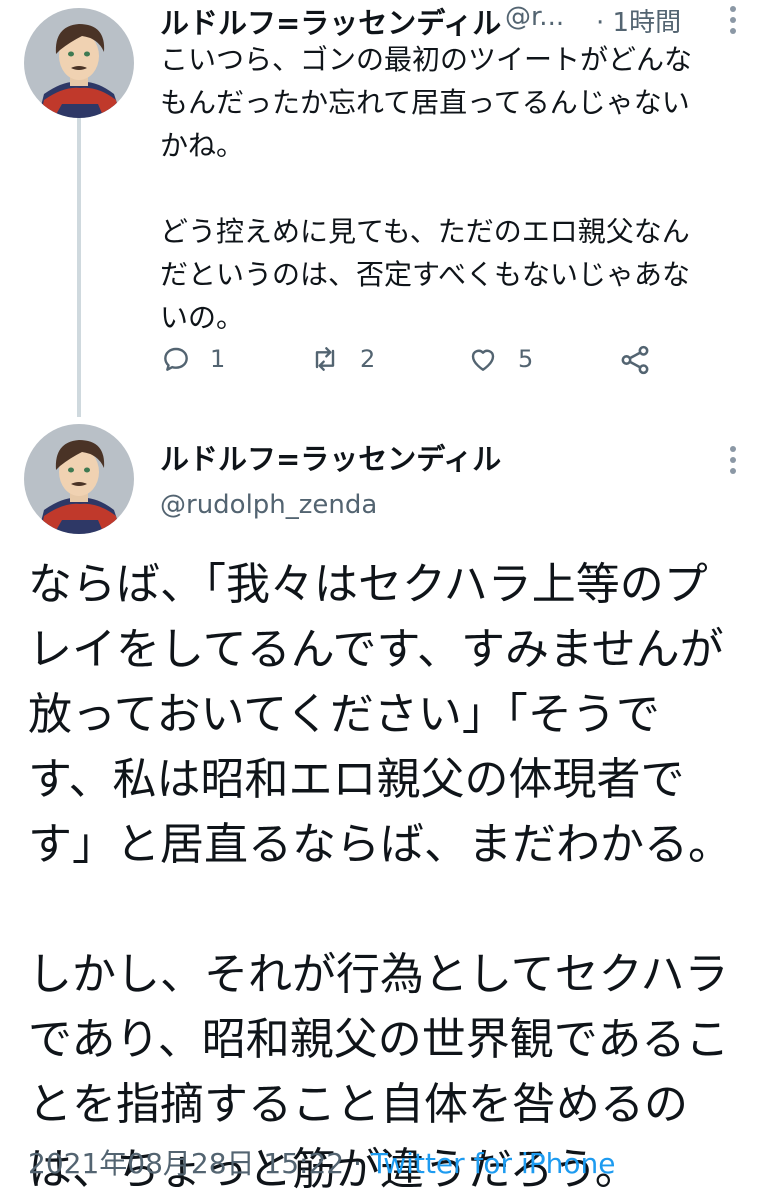  What do you see at coordinates (79, 264) in the screenshot?
I see `thread-line` at bounding box center [79, 264].